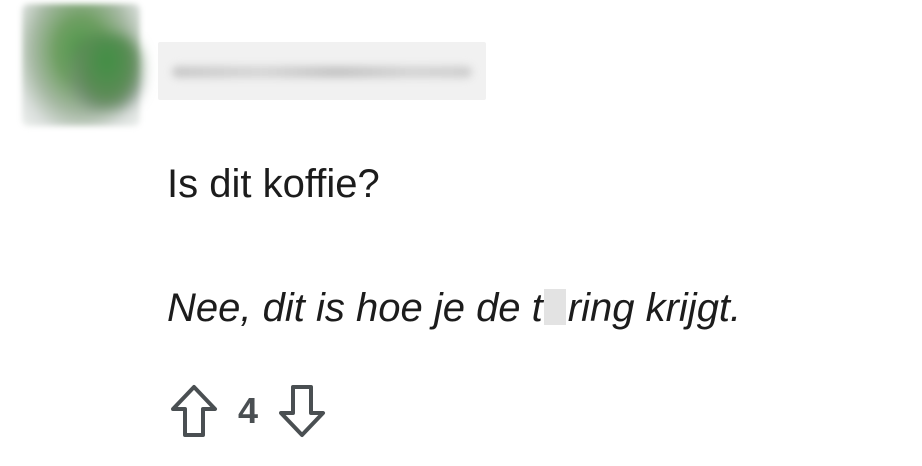 The image size is (922, 466). I want to click on censor-block, so click(554, 307).